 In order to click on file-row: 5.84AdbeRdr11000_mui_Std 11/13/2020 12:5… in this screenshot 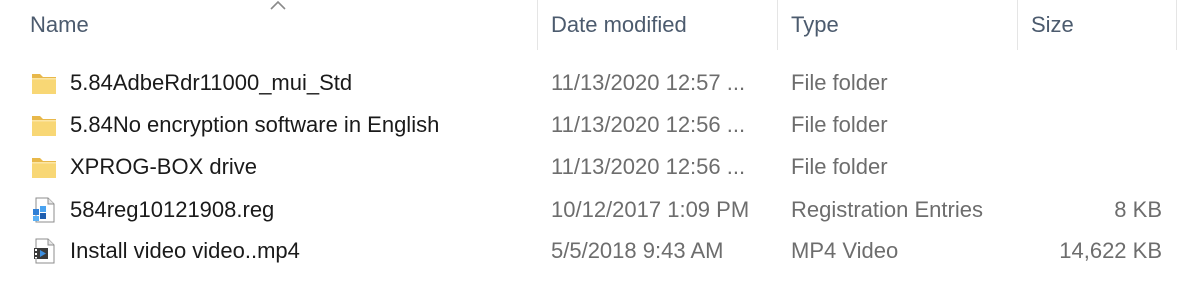, I will do `click(599, 82)`.